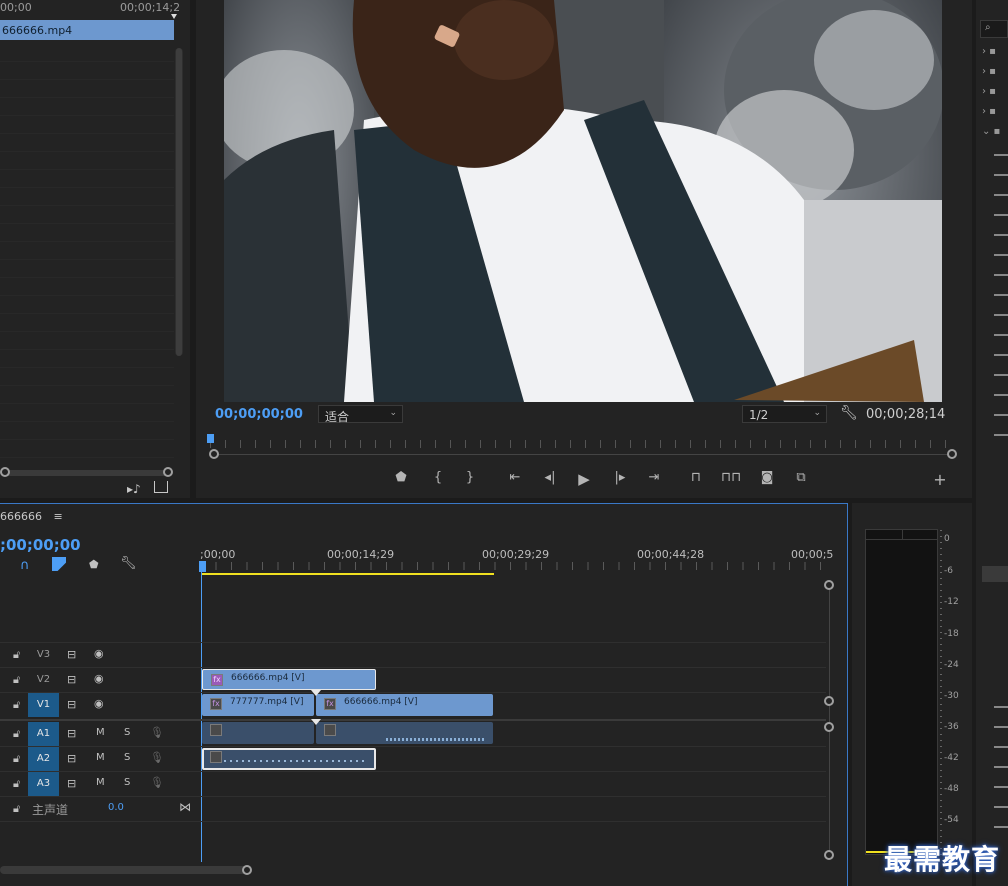  What do you see at coordinates (43, 655) in the screenshot?
I see `track-label-v3: V3` at bounding box center [43, 655].